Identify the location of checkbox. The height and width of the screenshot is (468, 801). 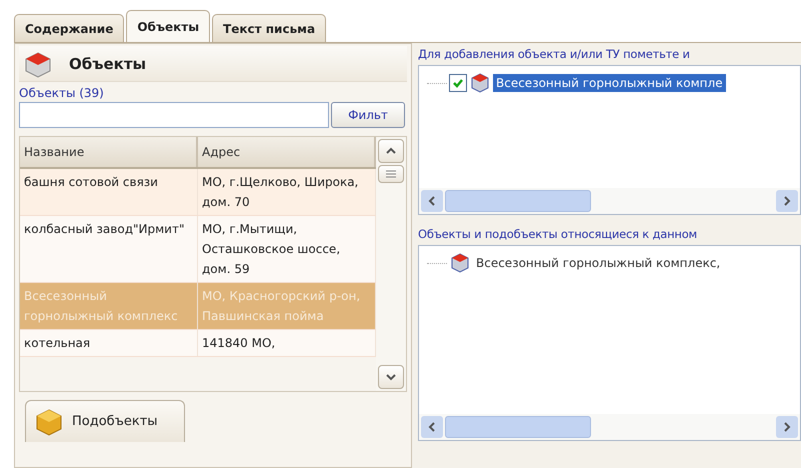
(458, 83).